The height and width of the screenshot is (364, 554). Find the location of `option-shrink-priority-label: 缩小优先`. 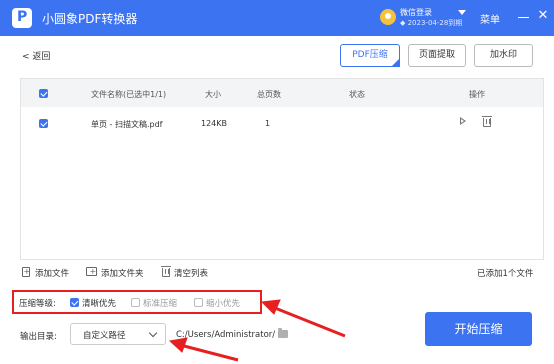

option-shrink-priority-label: 缩小优先 is located at coordinates (223, 303).